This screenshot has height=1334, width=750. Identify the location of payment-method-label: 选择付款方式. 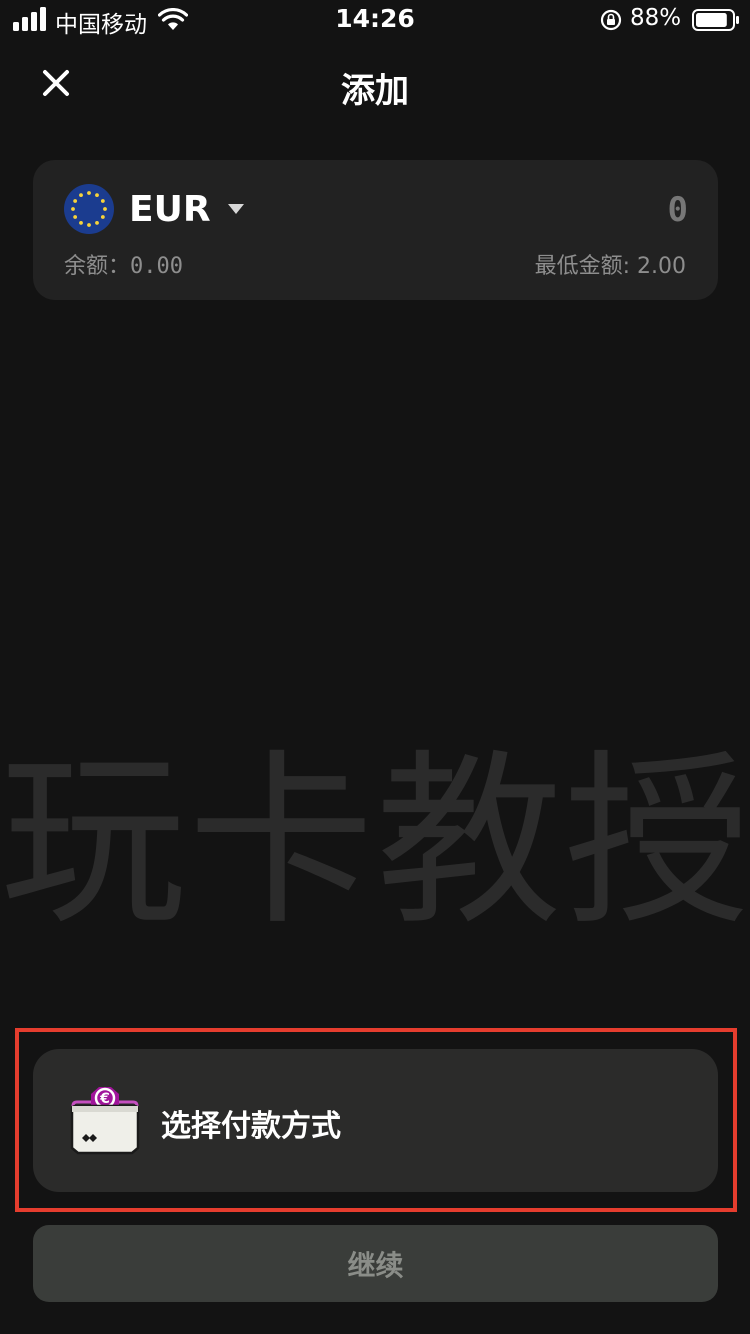
(251, 1126).